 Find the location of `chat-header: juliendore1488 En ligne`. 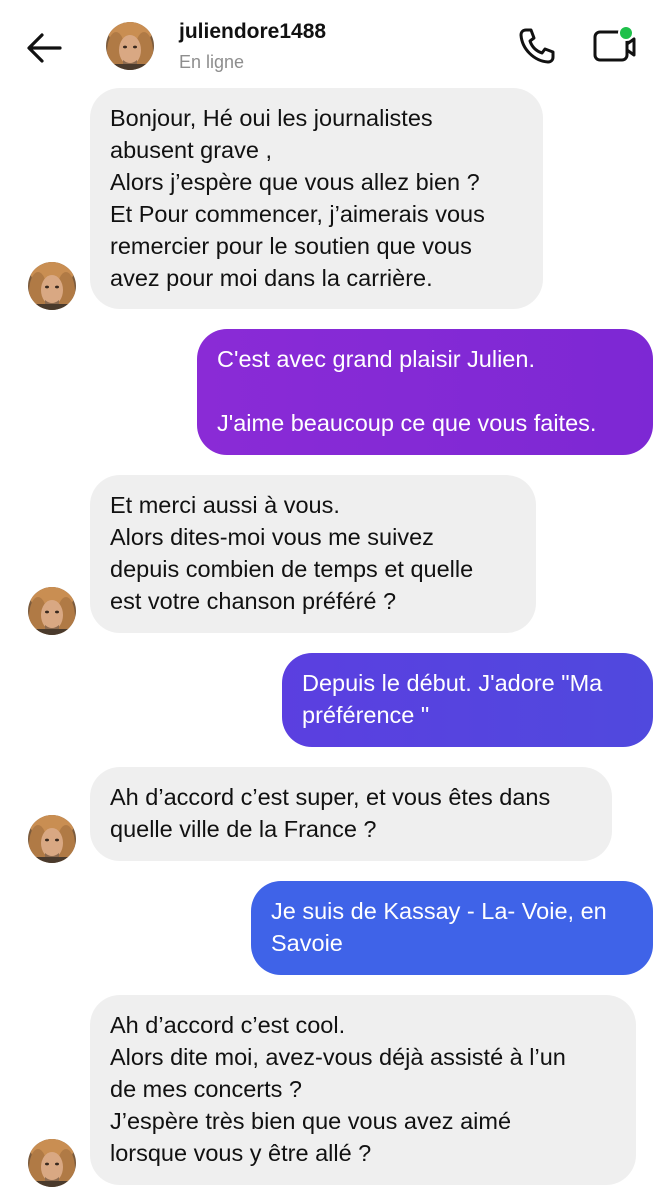

chat-header: juliendore1488 En ligne is located at coordinates (333, 45).